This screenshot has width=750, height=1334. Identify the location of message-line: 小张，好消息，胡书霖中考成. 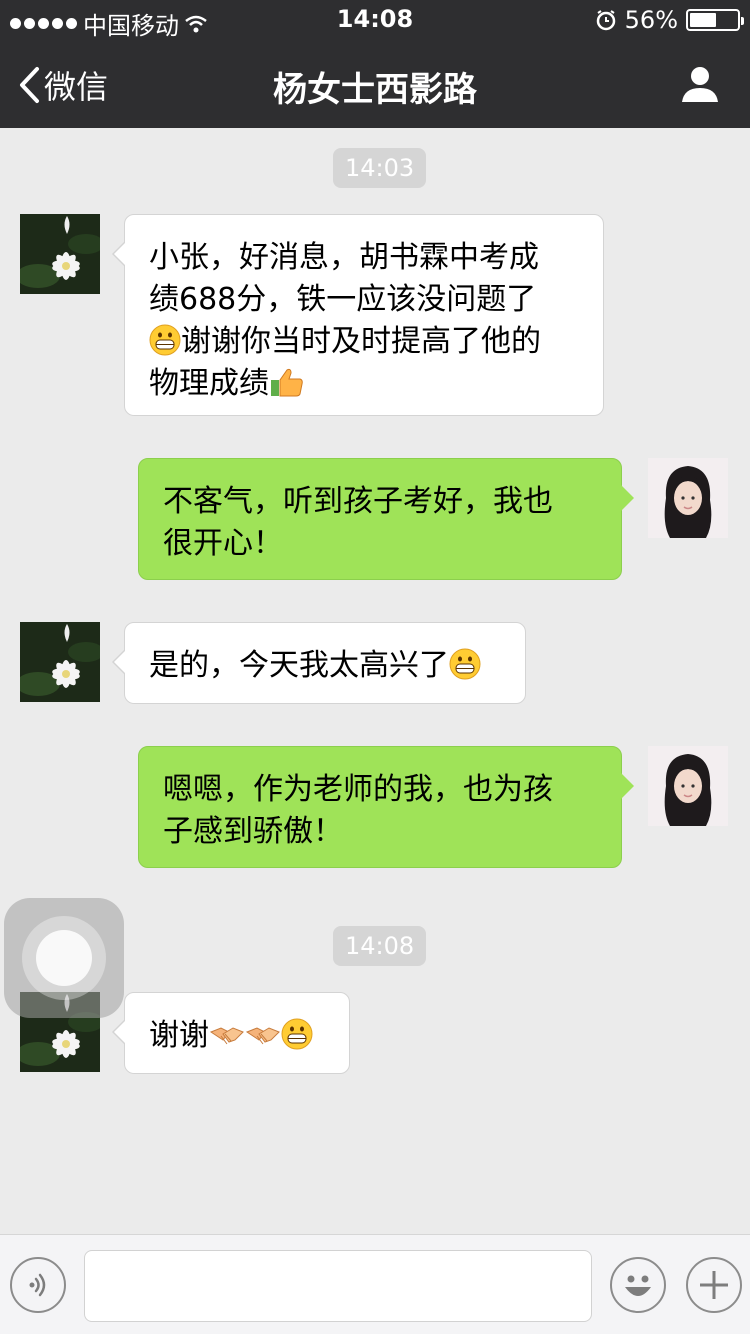
(344, 257).